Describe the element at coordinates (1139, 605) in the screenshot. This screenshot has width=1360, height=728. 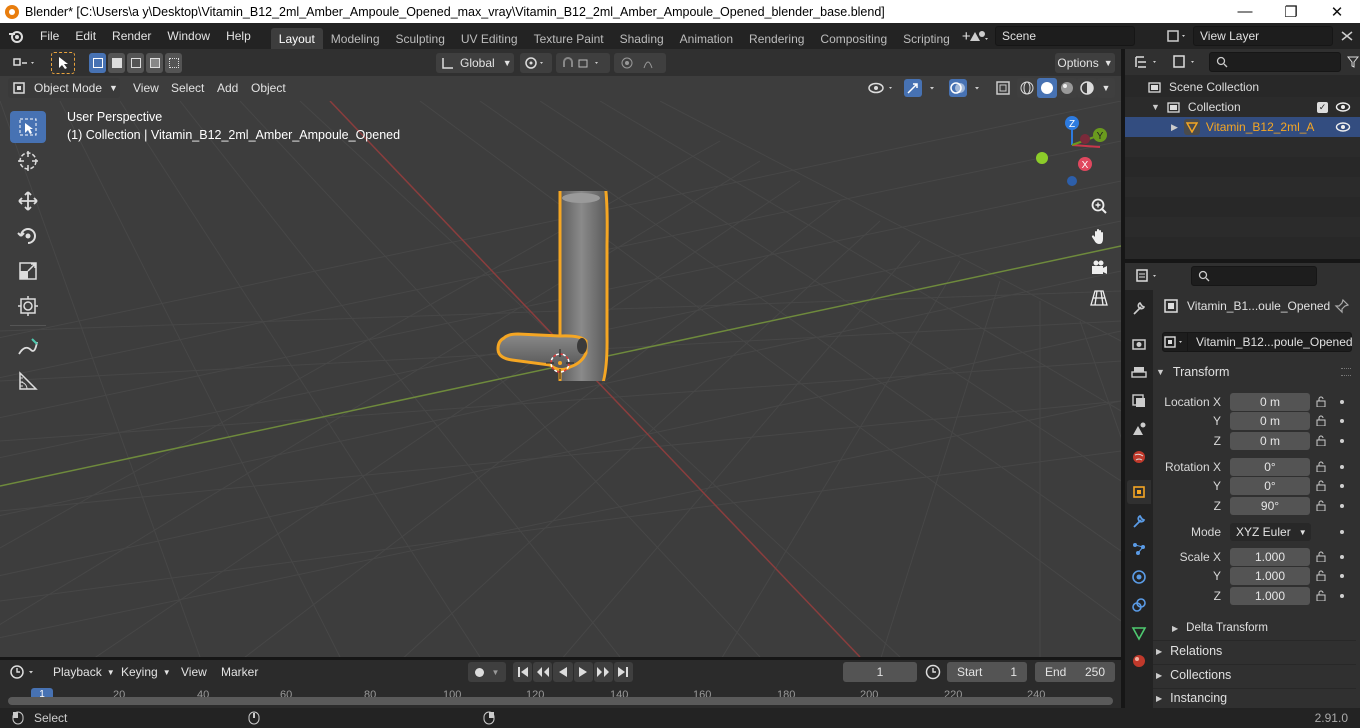
I see `constraints-tab-icon` at that location.